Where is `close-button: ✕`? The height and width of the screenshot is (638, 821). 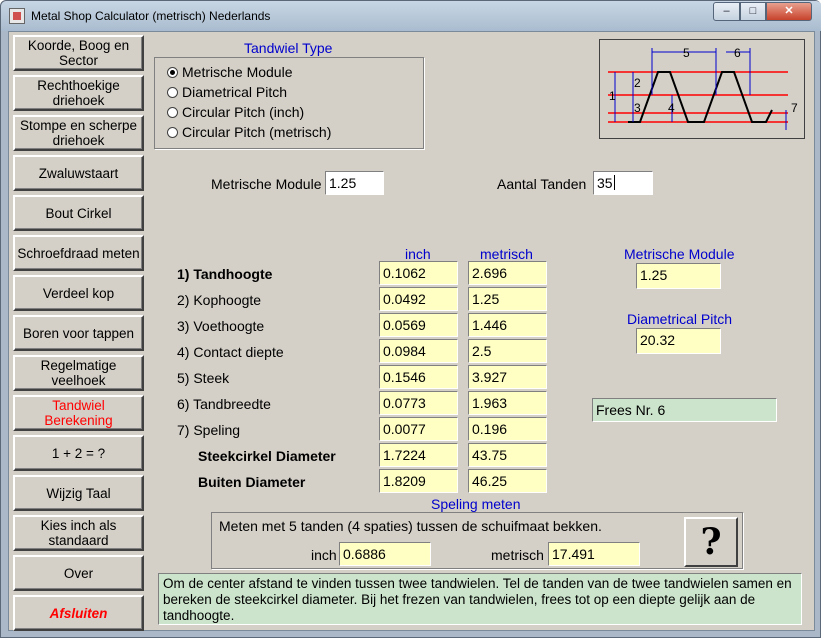 close-button: ✕ is located at coordinates (789, 11).